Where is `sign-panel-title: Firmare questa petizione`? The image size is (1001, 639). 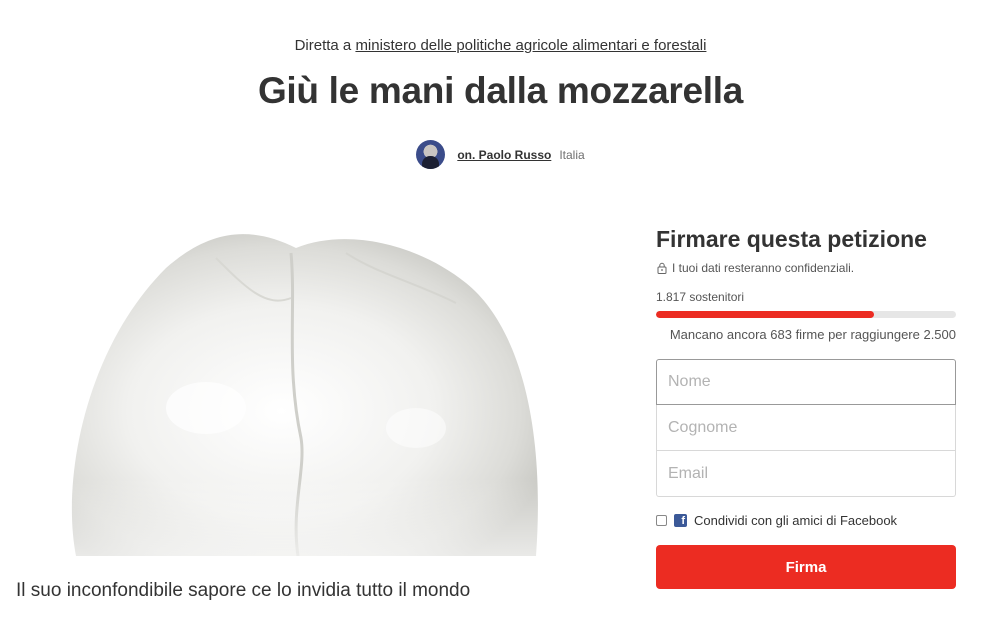
sign-panel-title: Firmare questa petizione is located at coordinates (791, 239).